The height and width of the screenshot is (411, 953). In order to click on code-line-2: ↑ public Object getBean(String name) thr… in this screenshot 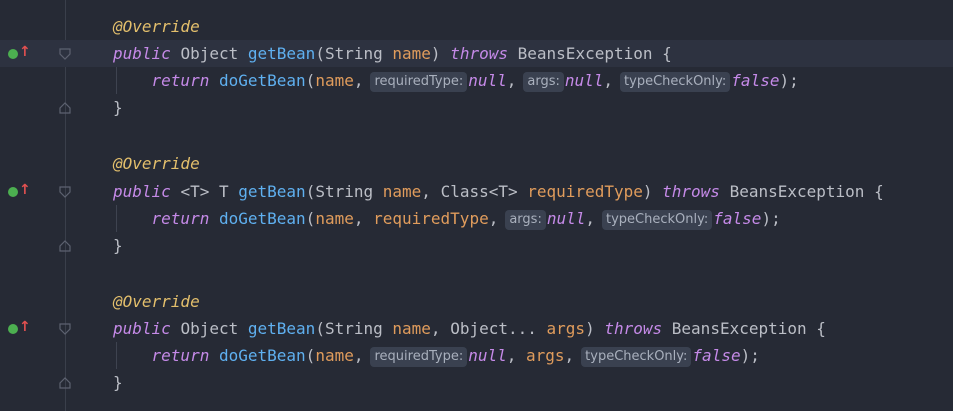, I will do `click(476, 53)`.